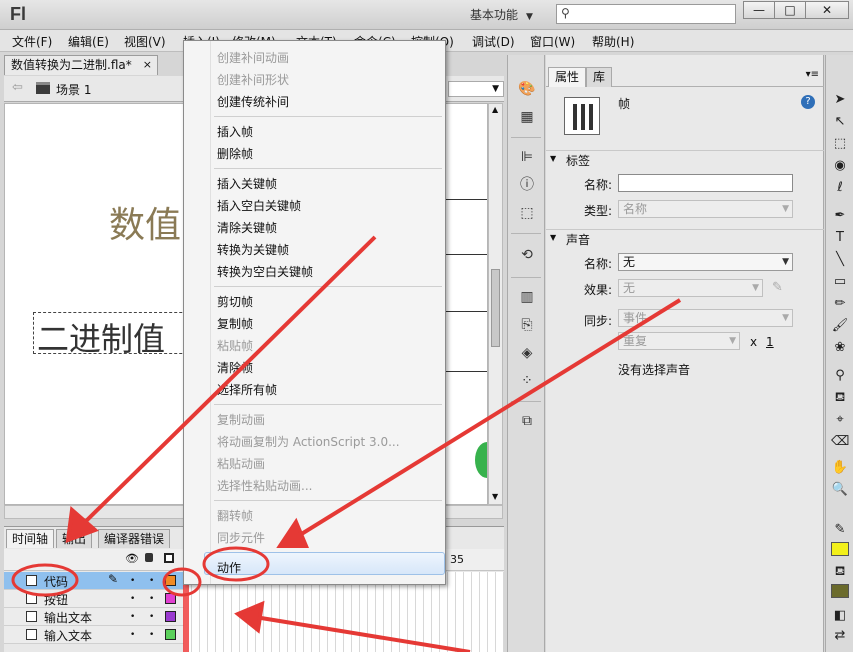 The width and height of the screenshot is (853, 652). I want to click on lock-icon, so click(149, 557).